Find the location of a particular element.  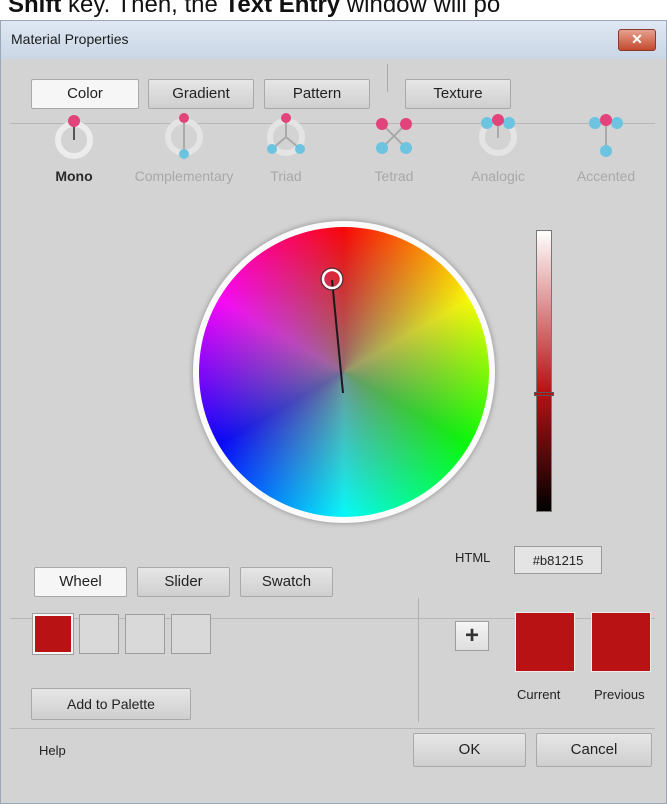

tab-separator is located at coordinates (387, 78).